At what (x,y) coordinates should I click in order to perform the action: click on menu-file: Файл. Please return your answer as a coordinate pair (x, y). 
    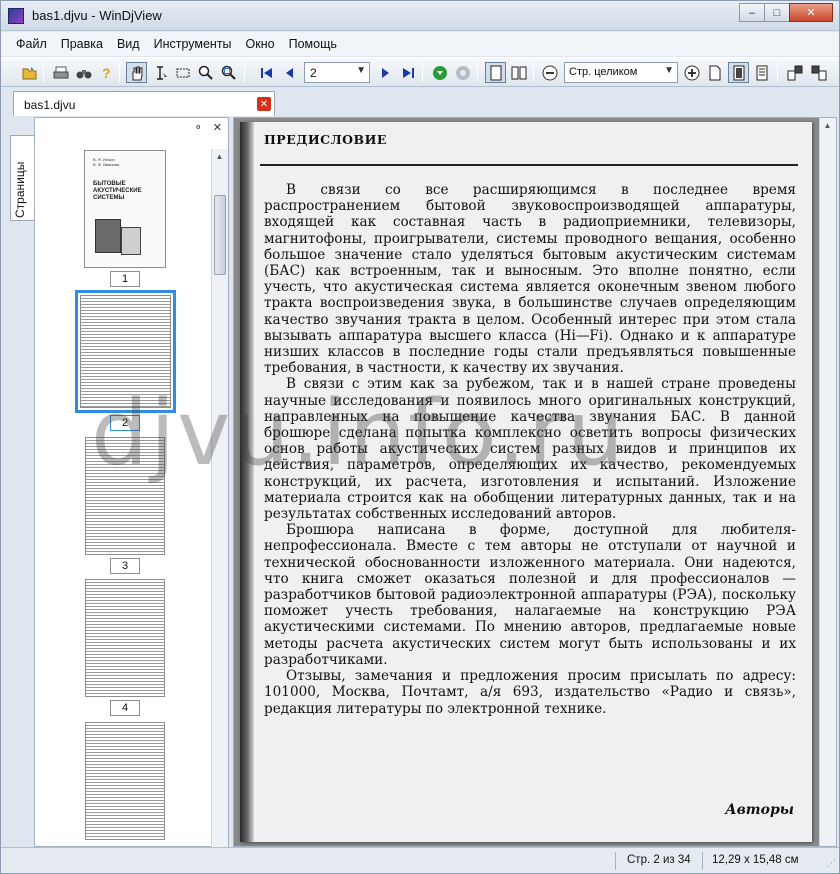
    Looking at the image, I should click on (31, 44).